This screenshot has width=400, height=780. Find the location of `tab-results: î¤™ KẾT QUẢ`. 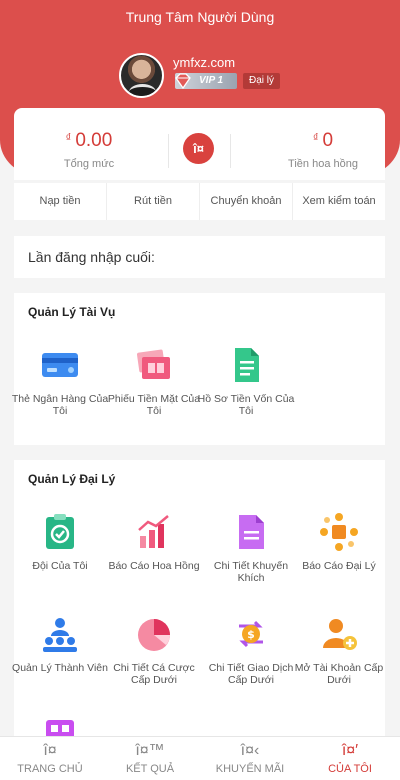

tab-results: î¤™ KẾT QUẢ is located at coordinates (150, 758).